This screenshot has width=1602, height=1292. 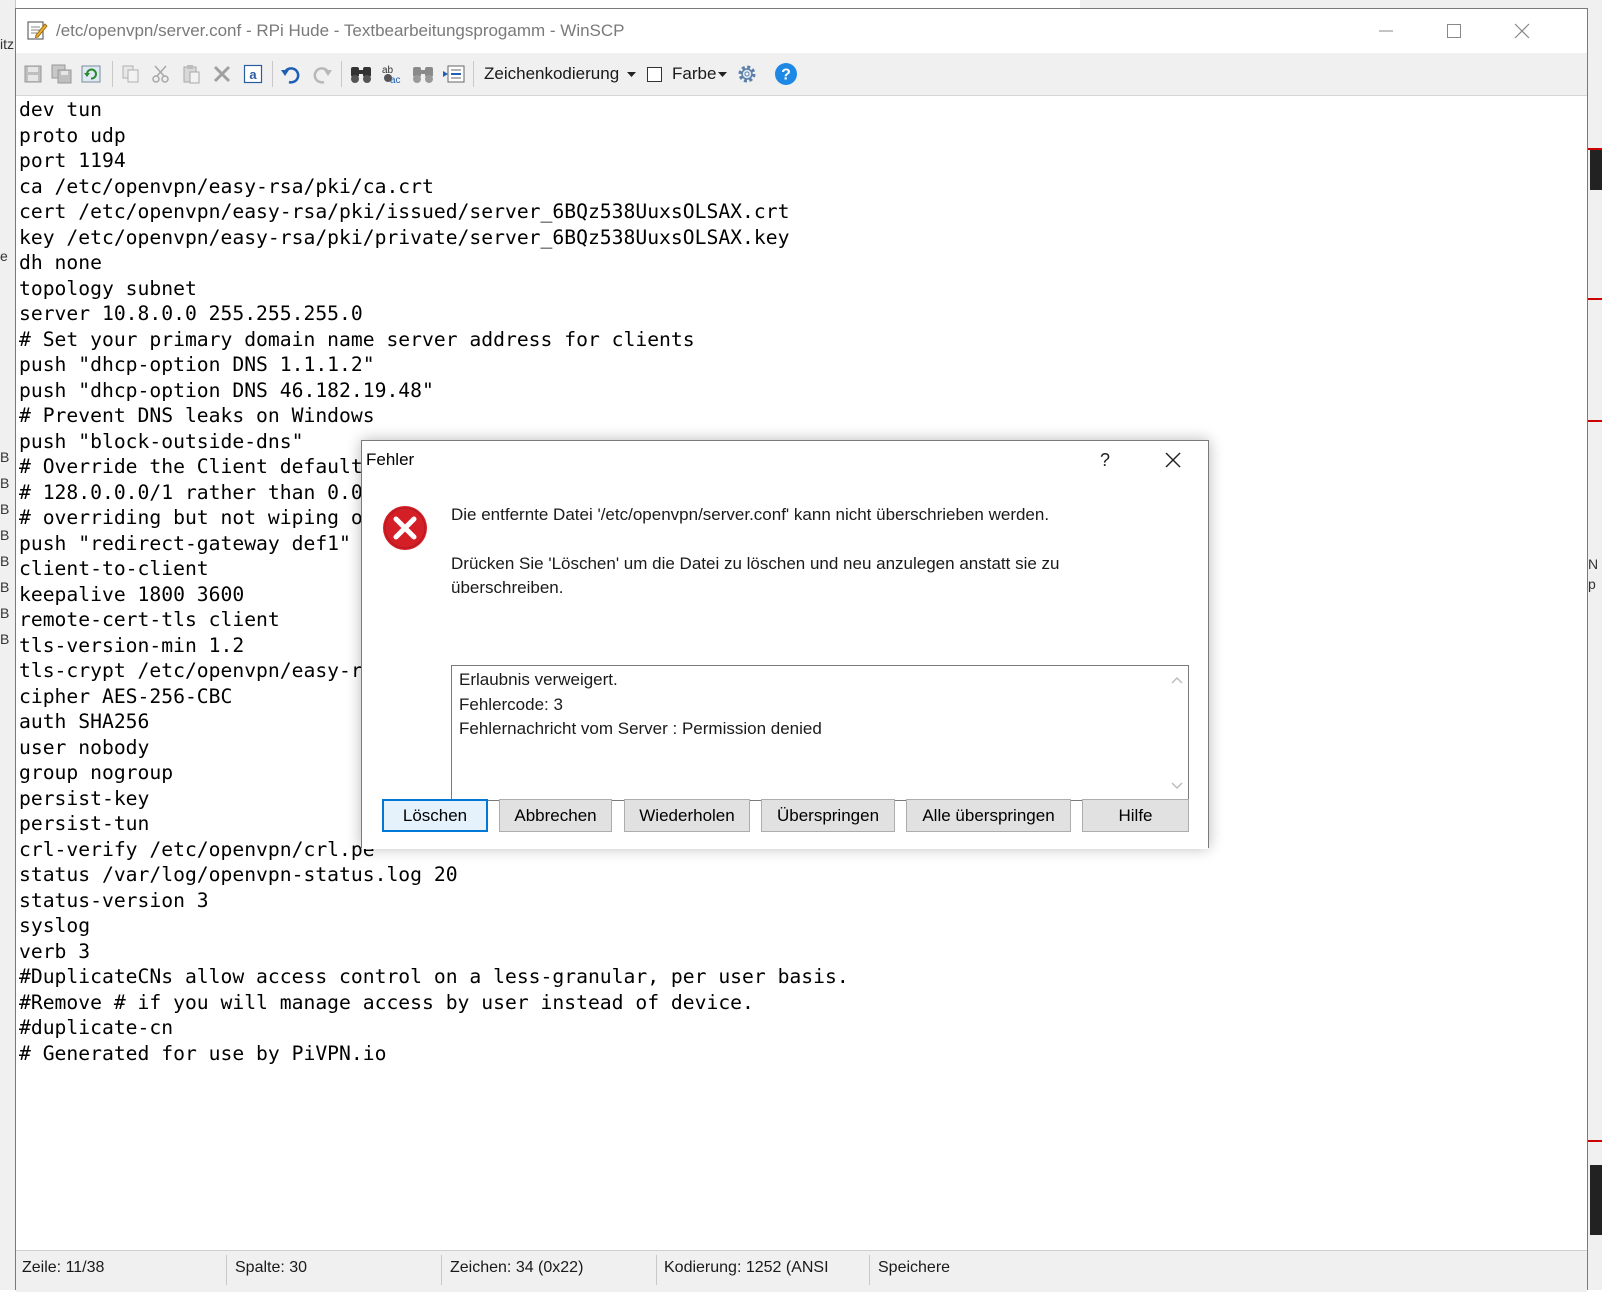 What do you see at coordinates (197, 416) in the screenshot?
I see `code-line: # Prevent DNS leaks on Windows` at bounding box center [197, 416].